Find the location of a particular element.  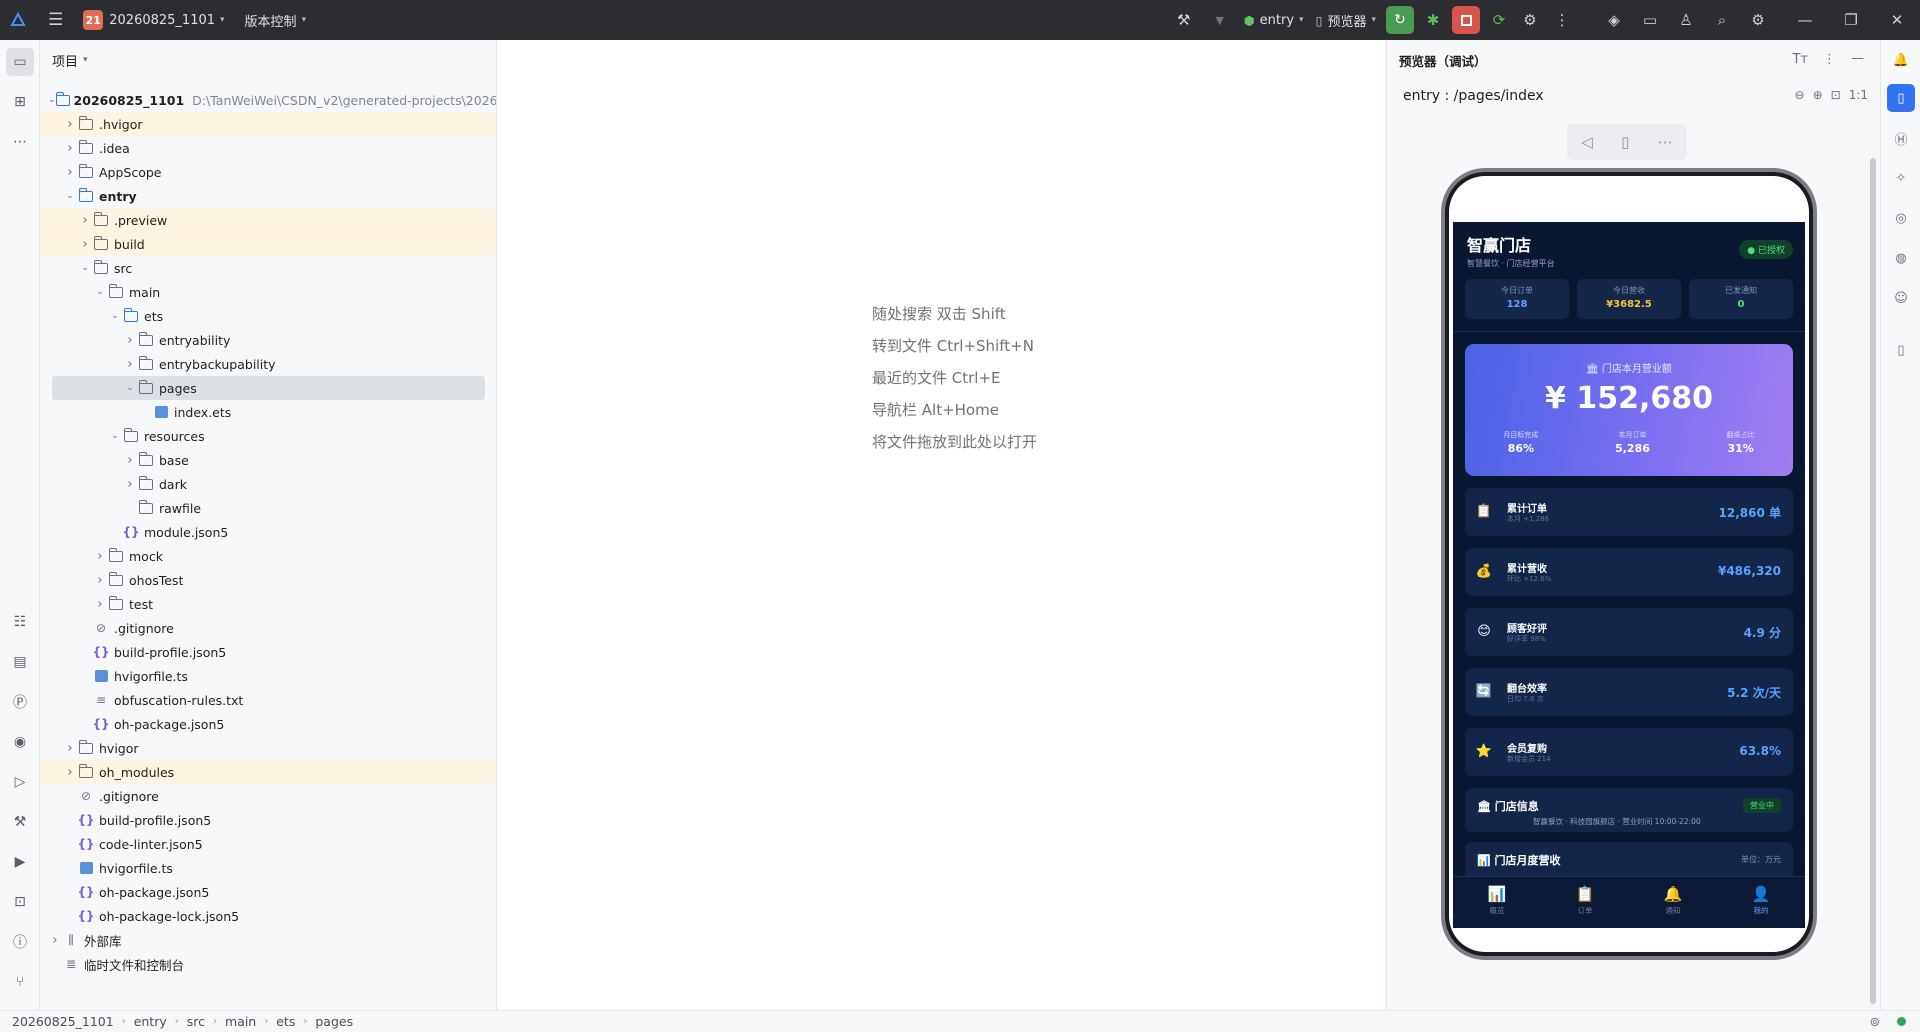

breadcrumb-item: entry is located at coordinates (150, 1021).